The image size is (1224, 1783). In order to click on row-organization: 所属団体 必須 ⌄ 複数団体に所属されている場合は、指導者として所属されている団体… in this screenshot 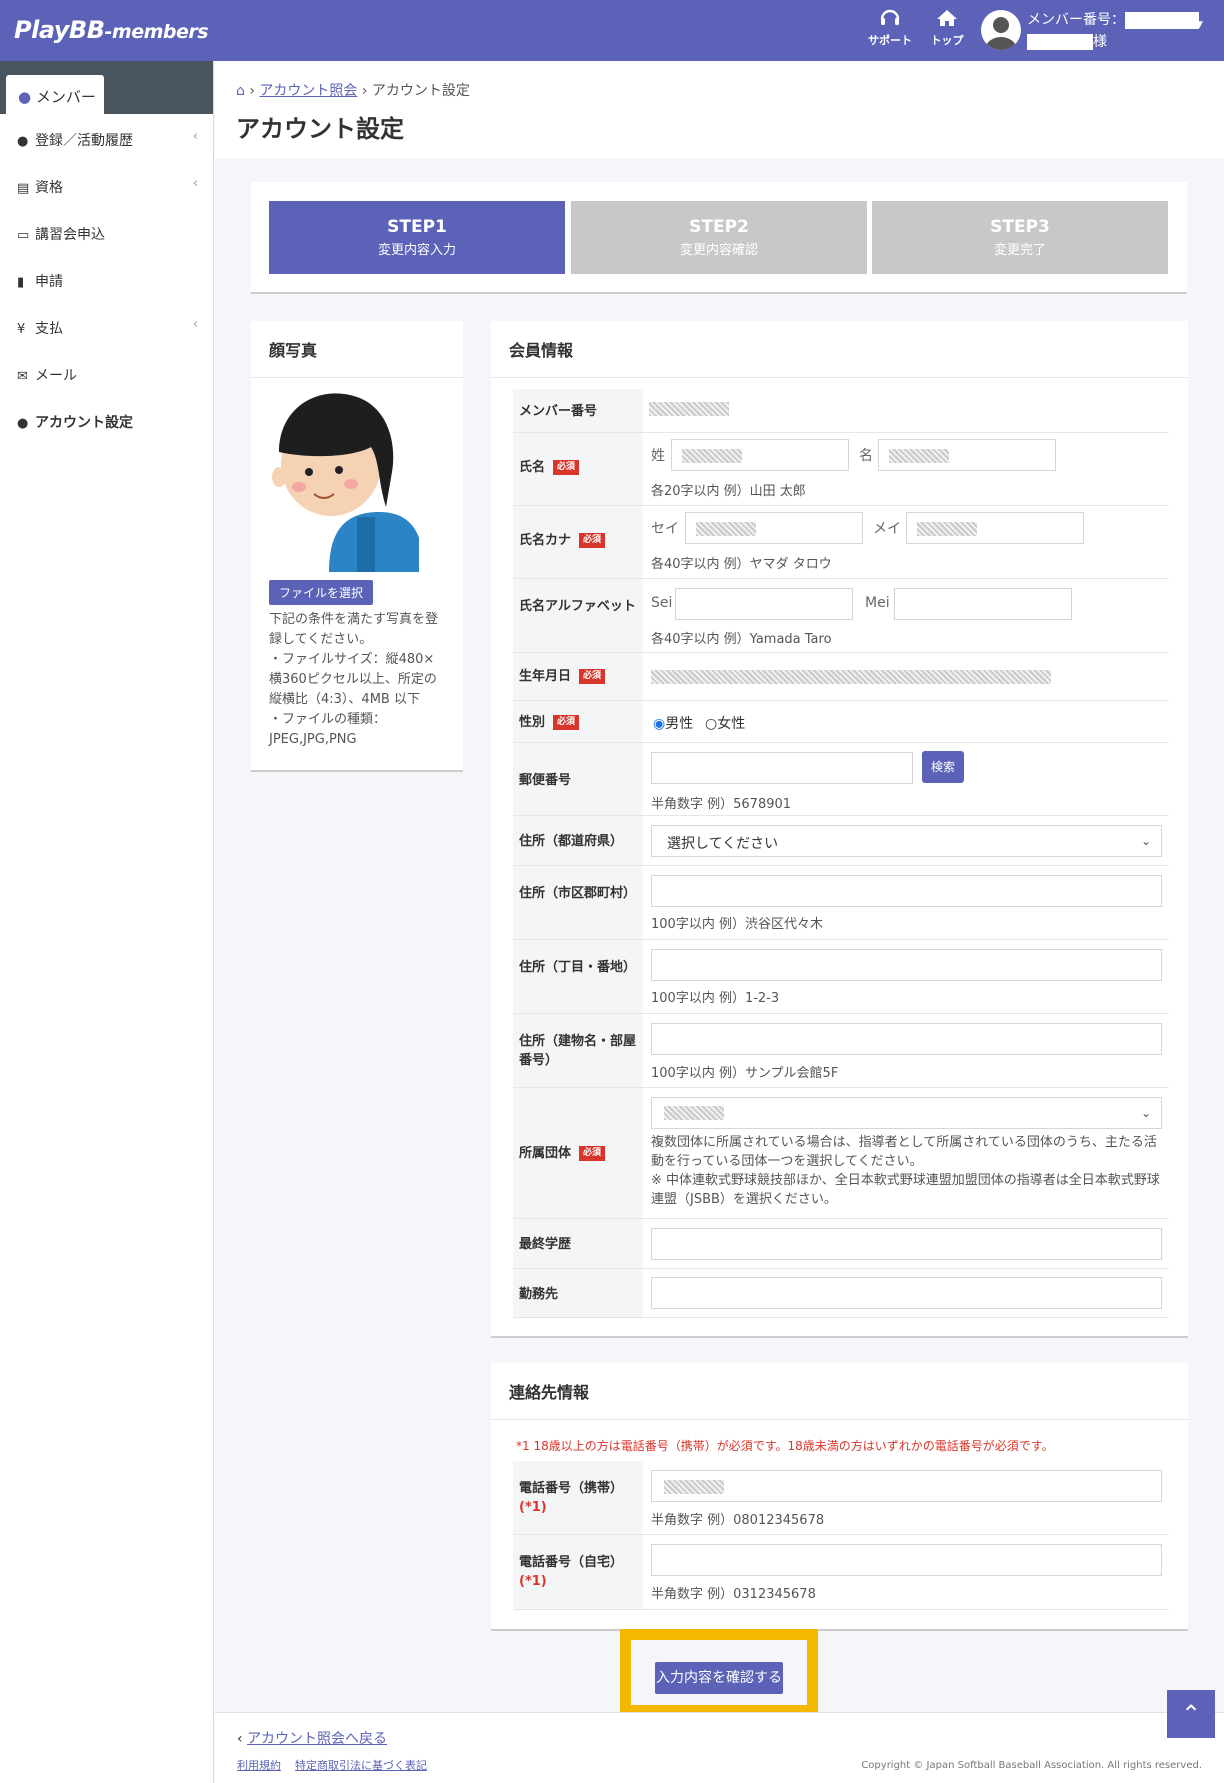, I will do `click(841, 1153)`.